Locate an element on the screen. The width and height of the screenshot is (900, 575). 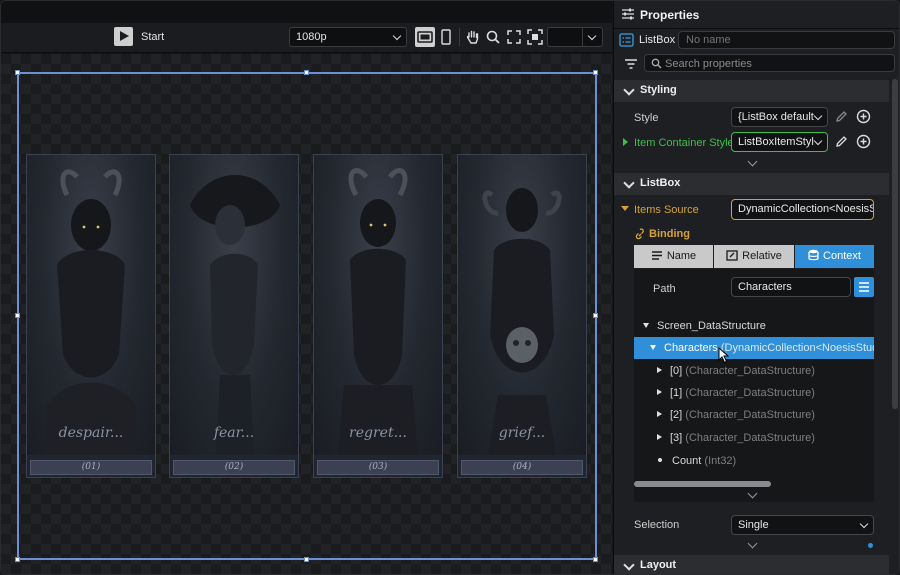
search-properties-input: Search properties is located at coordinates (769, 63).